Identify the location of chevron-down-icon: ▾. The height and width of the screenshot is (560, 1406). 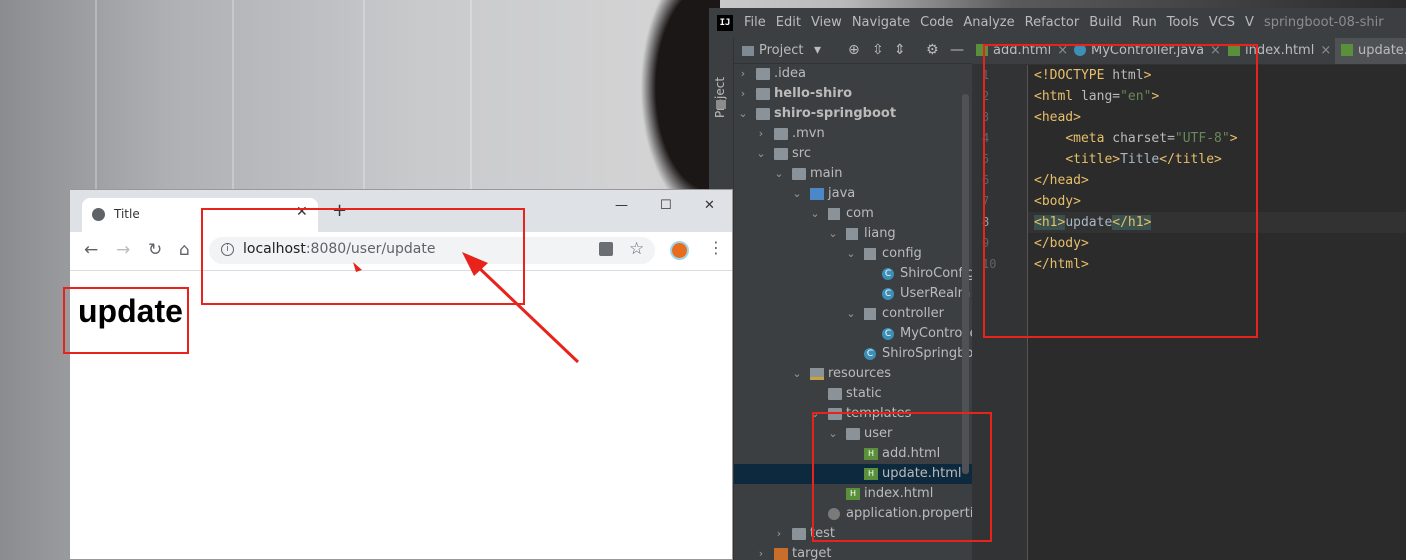
(817, 50).